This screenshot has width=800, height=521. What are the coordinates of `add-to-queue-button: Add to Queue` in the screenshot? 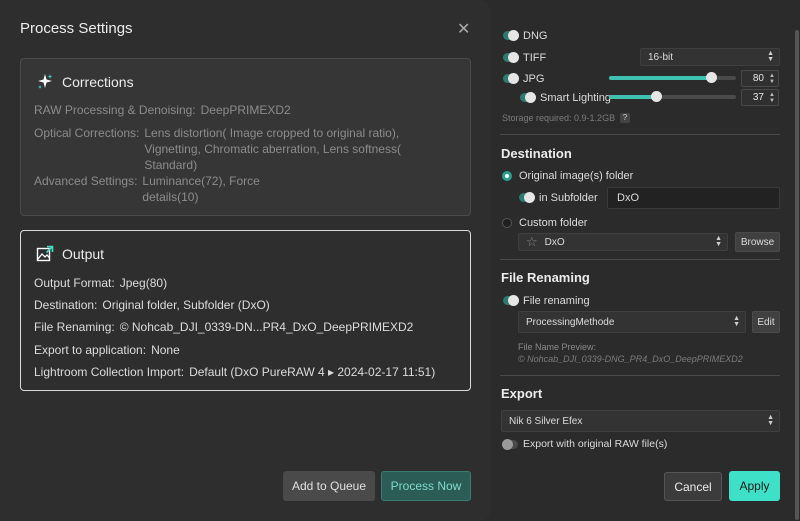 It's located at (329, 486).